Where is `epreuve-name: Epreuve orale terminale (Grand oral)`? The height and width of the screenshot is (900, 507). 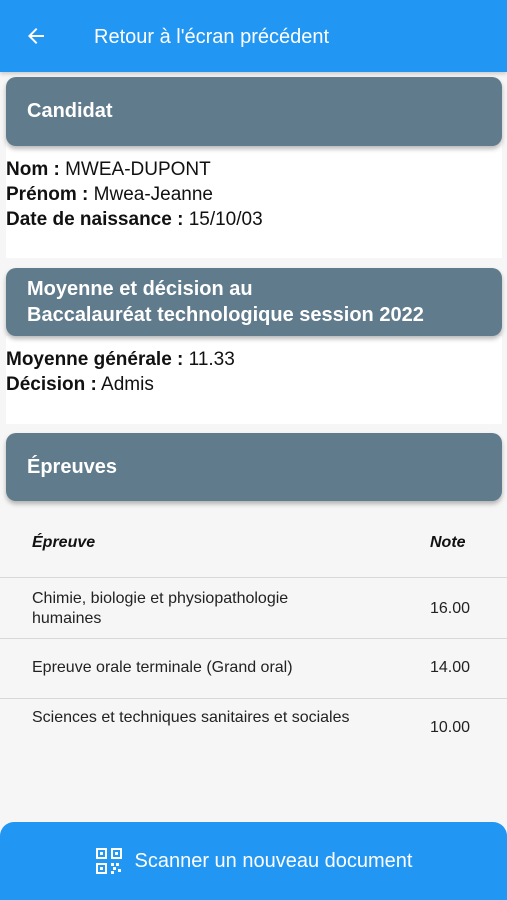
epreuve-name: Epreuve orale terminale (Grand oral) is located at coordinates (162, 667).